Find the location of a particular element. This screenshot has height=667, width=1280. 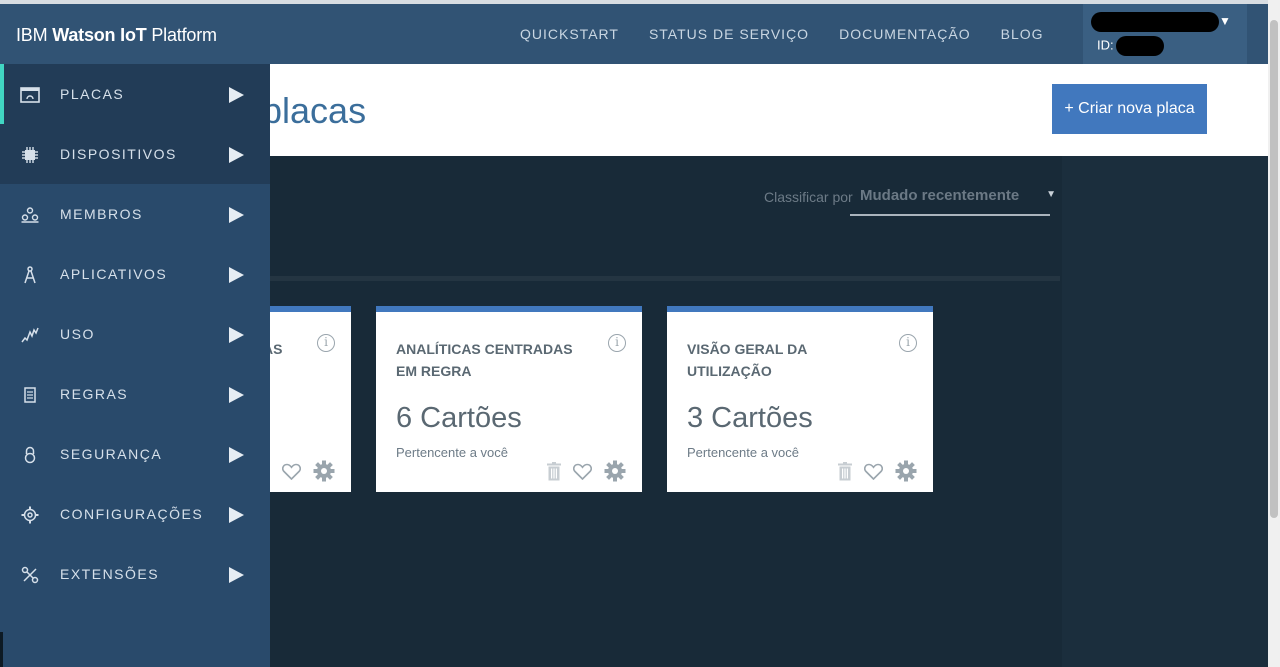

sidebar-item-seguranca: SEGURANÇA is located at coordinates (135, 454).